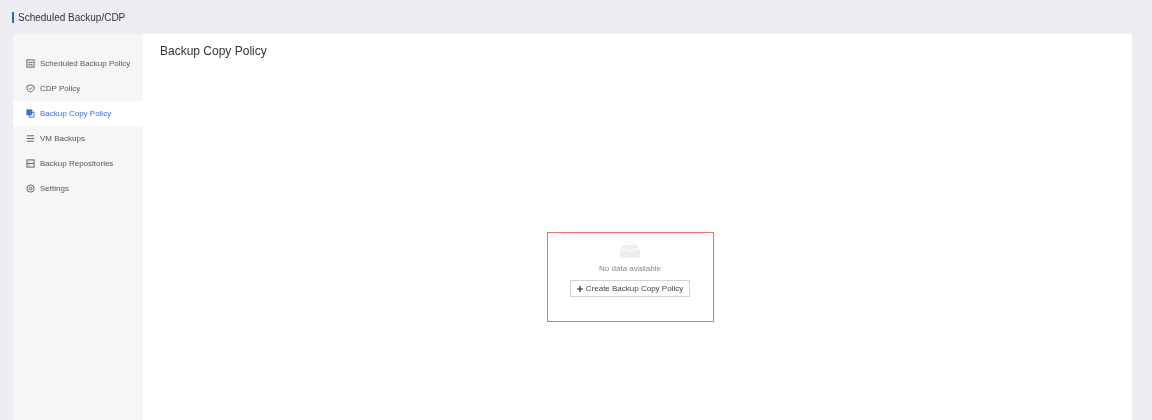  Describe the element at coordinates (69, 17) in the screenshot. I see `page-title: Scheduled Backup/CDP` at that location.